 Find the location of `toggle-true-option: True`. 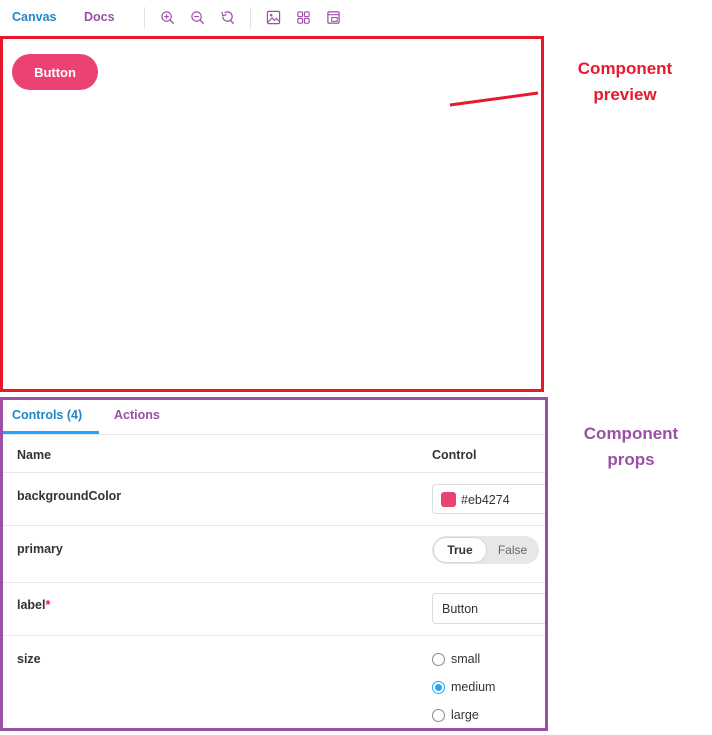

toggle-true-option: True is located at coordinates (460, 550).